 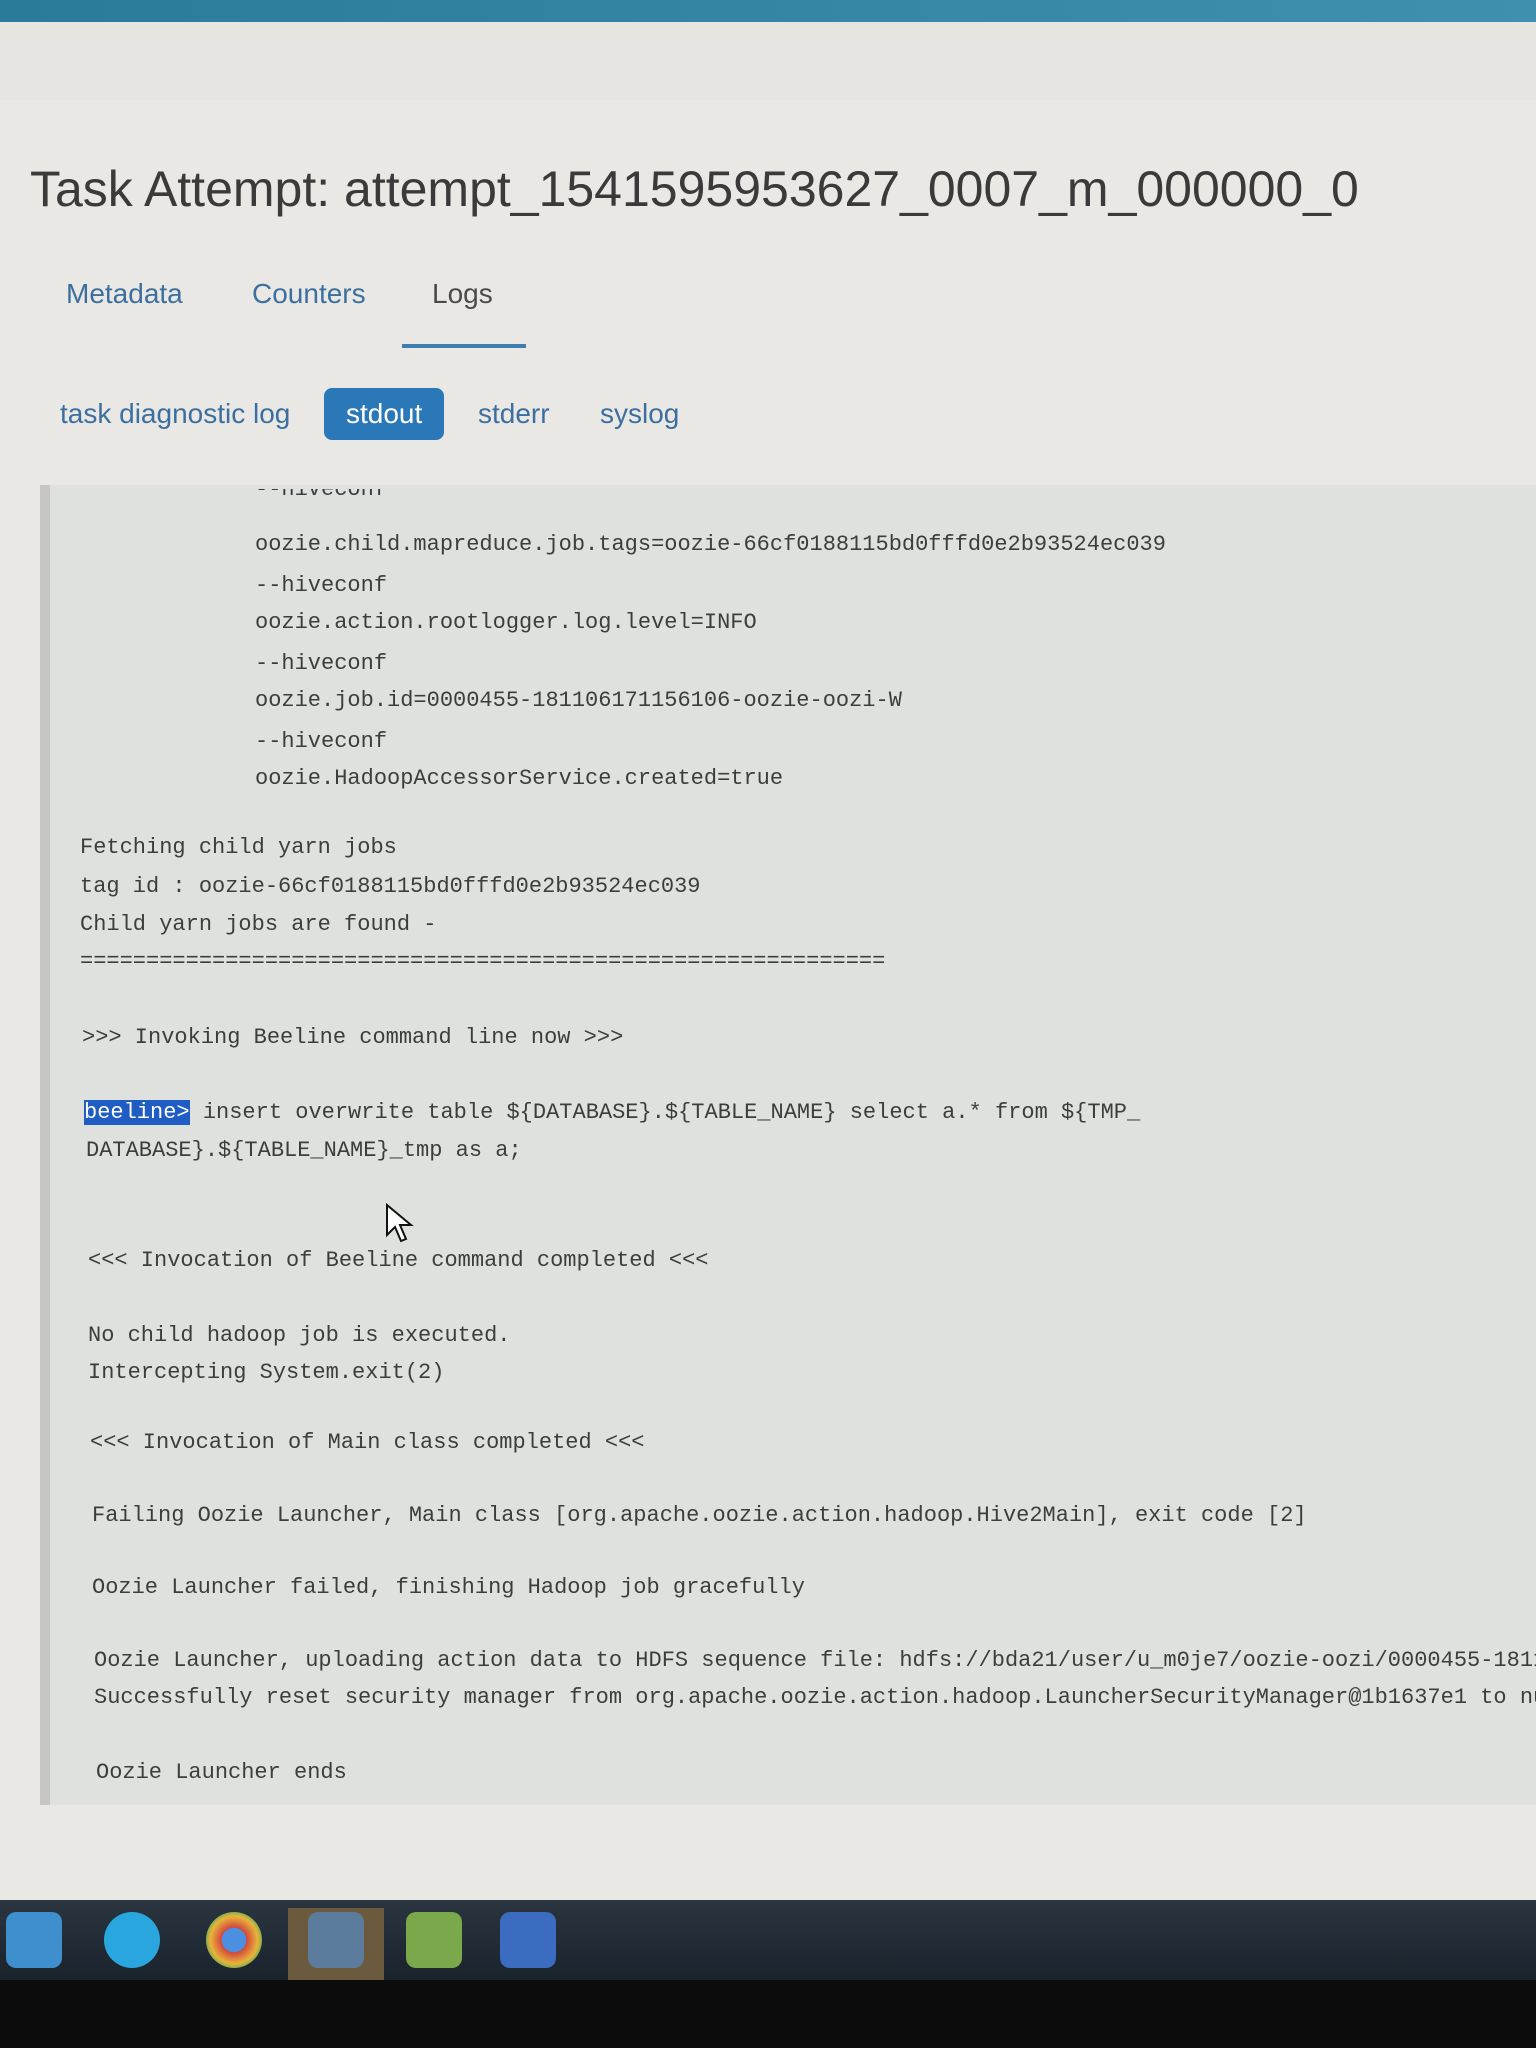 I want to click on browser-top-bar, so click(x=768, y=11).